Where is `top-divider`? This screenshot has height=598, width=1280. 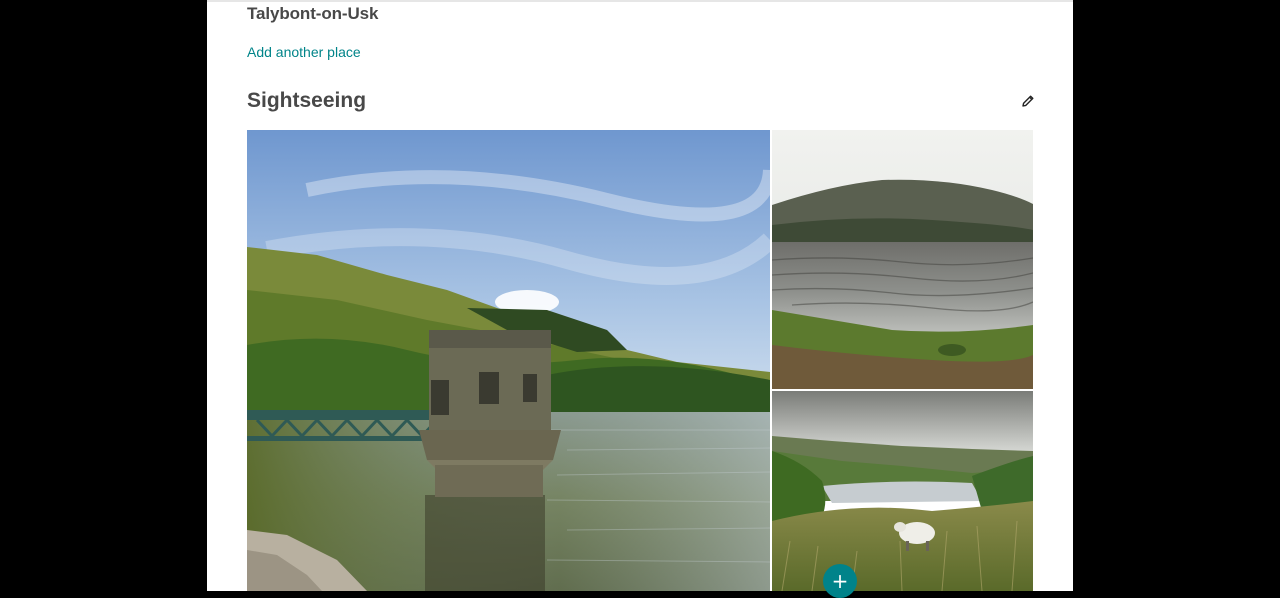
top-divider is located at coordinates (640, 1).